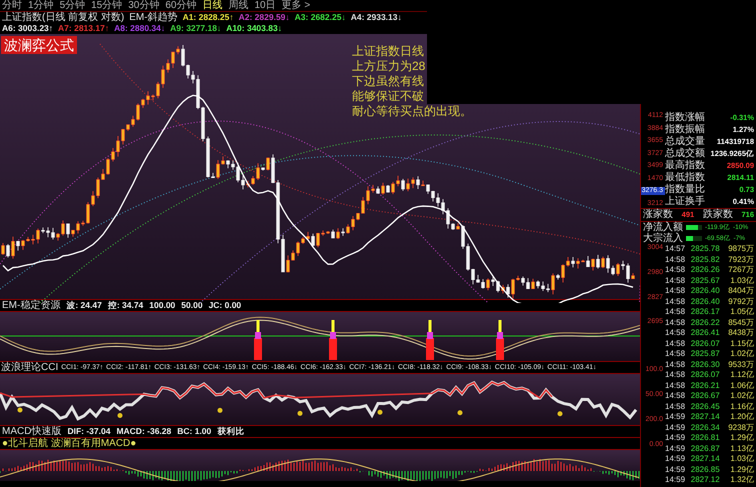  What do you see at coordinates (740, 259) in the screenshot?
I see `tick-volume: 7923万` at bounding box center [740, 259].